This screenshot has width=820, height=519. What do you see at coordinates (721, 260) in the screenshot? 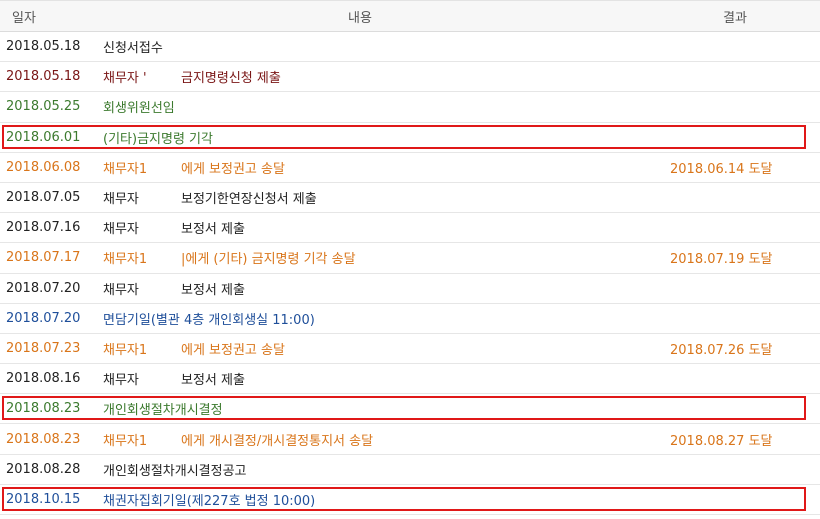
I see `row-result: 2018.07.19 도달` at bounding box center [721, 260].